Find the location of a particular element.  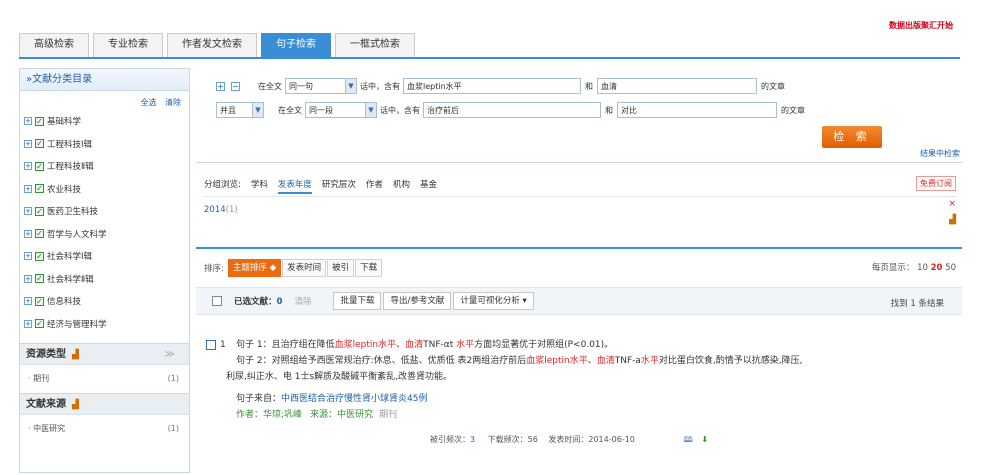

category-engineering-2: + ✓ 工程科技Ⅱ辑 is located at coordinates (104, 166).